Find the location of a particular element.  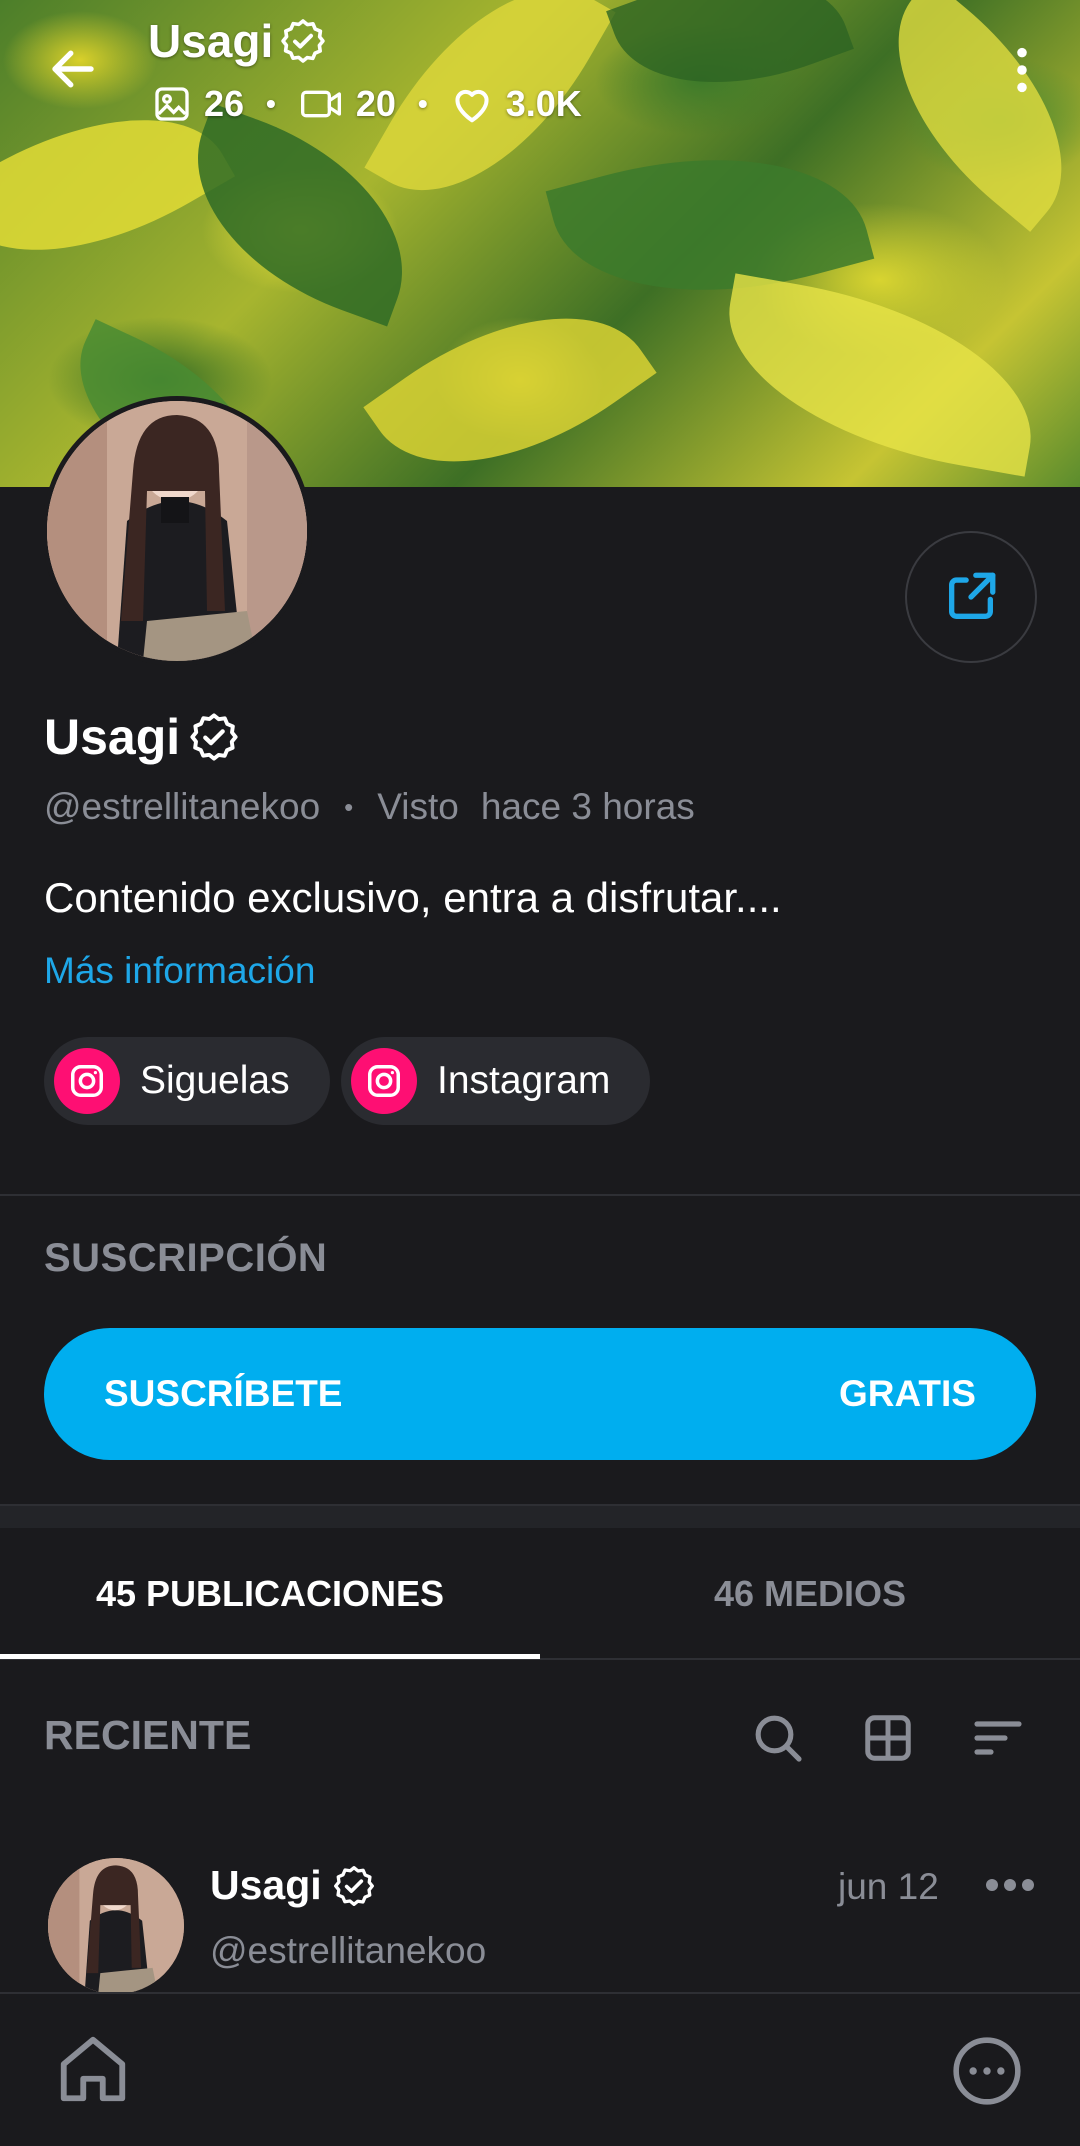

profile-handle: @estrellitanekoo is located at coordinates (182, 806).